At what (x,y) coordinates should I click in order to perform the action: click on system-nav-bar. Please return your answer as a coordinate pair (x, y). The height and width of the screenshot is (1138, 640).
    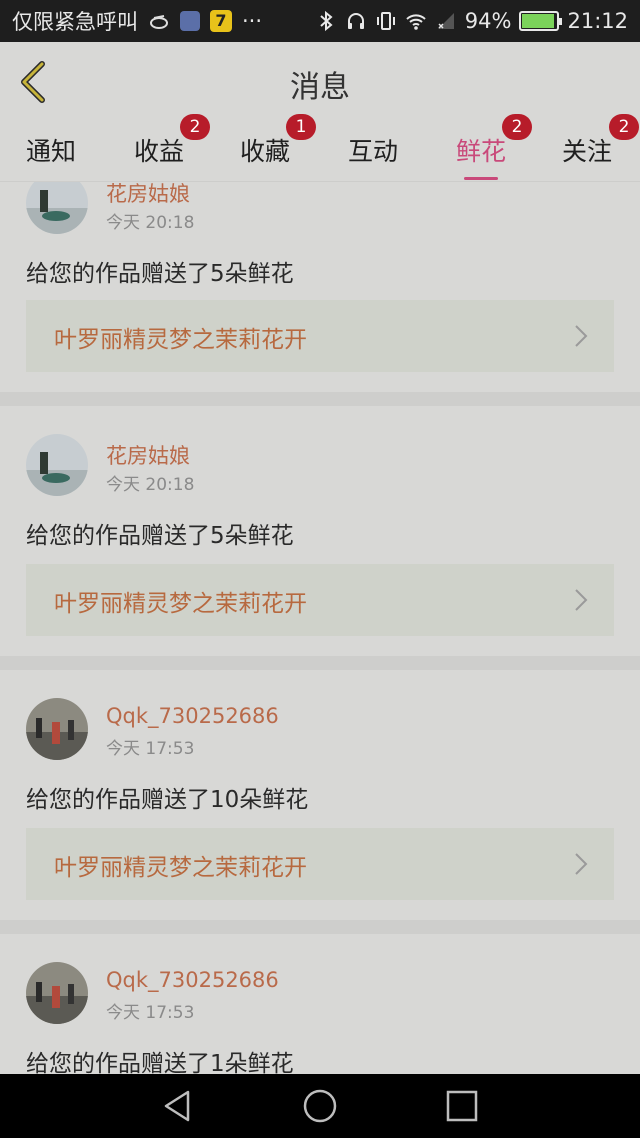
    Looking at the image, I should click on (320, 1106).